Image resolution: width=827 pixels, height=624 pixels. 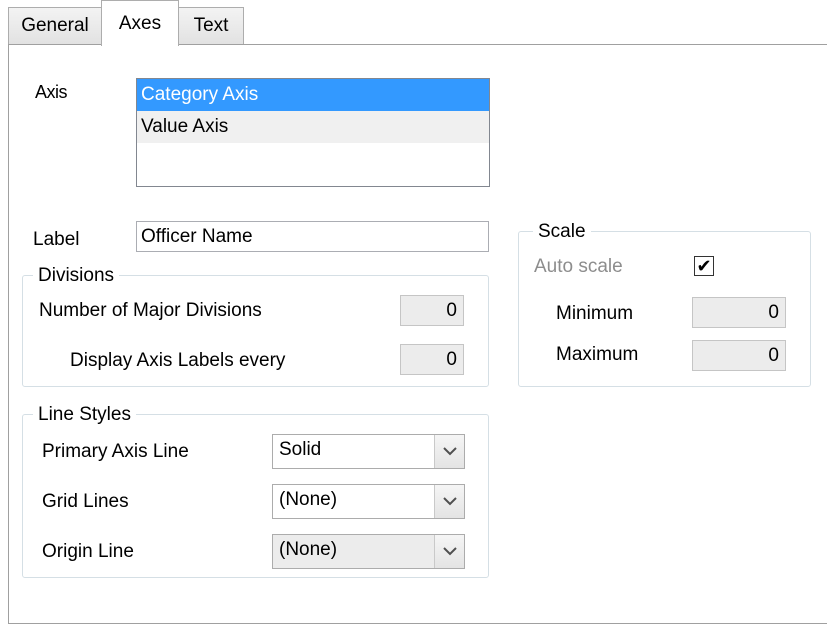 I want to click on label-input: Officer Name, so click(x=312, y=236).